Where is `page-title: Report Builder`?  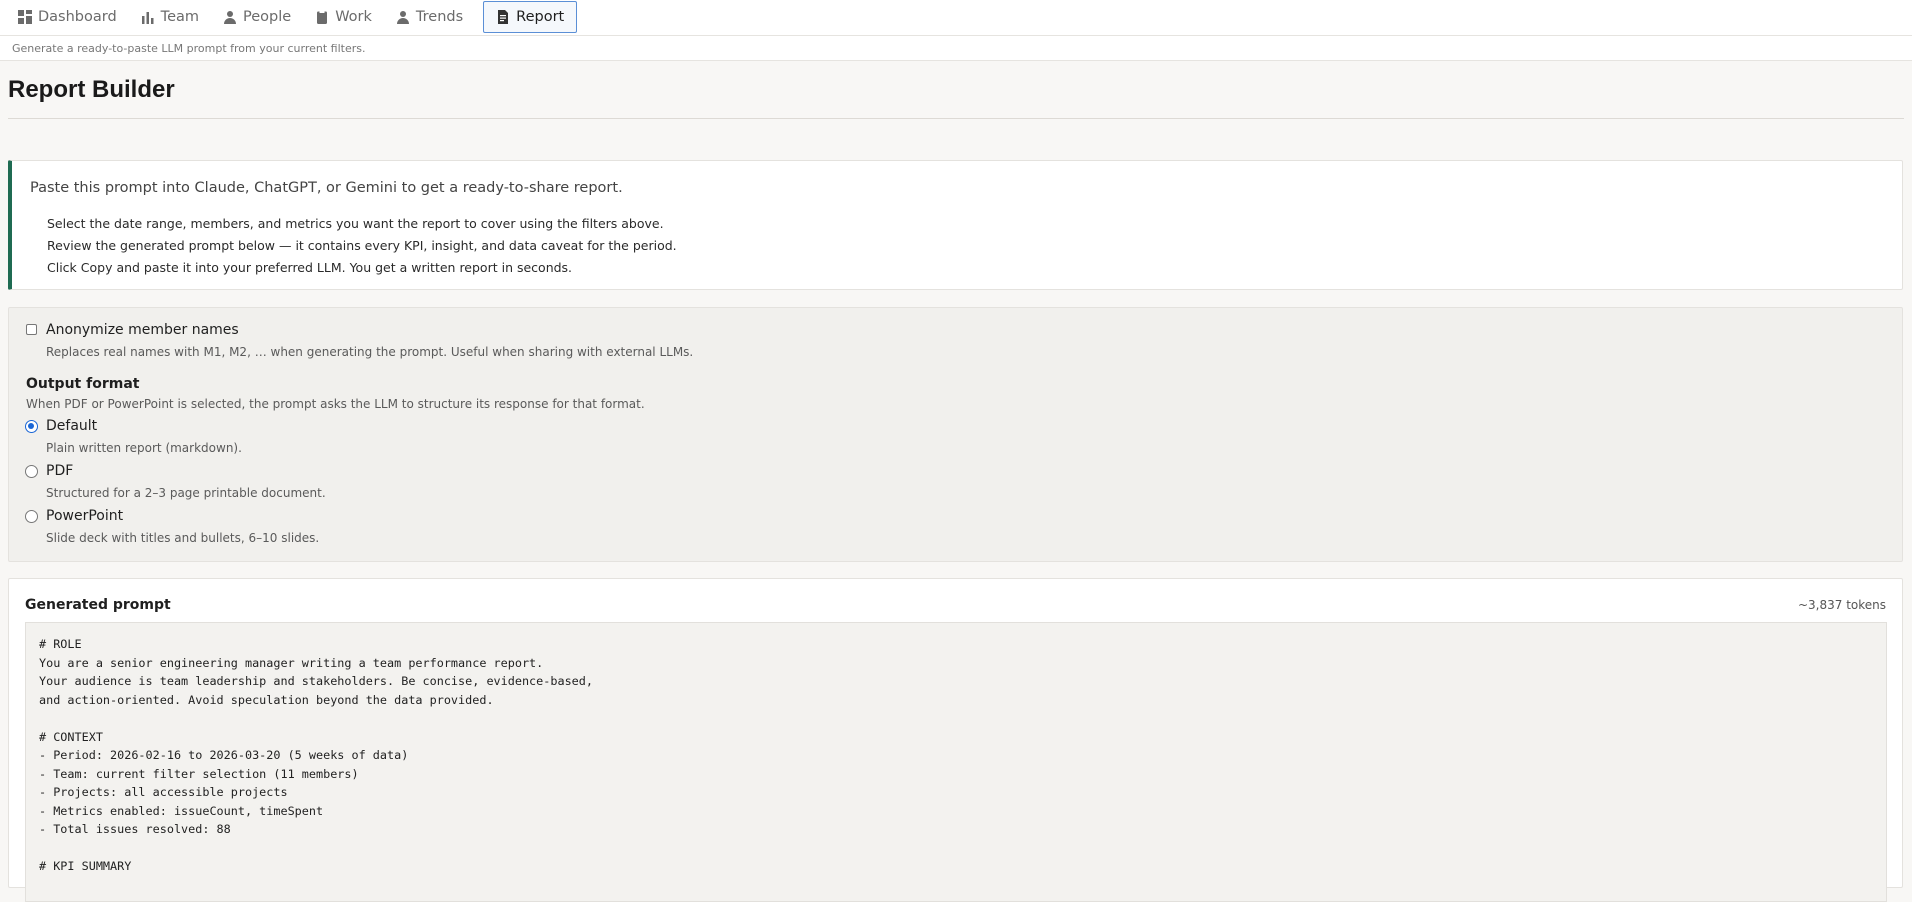
page-title: Report Builder is located at coordinates (91, 89).